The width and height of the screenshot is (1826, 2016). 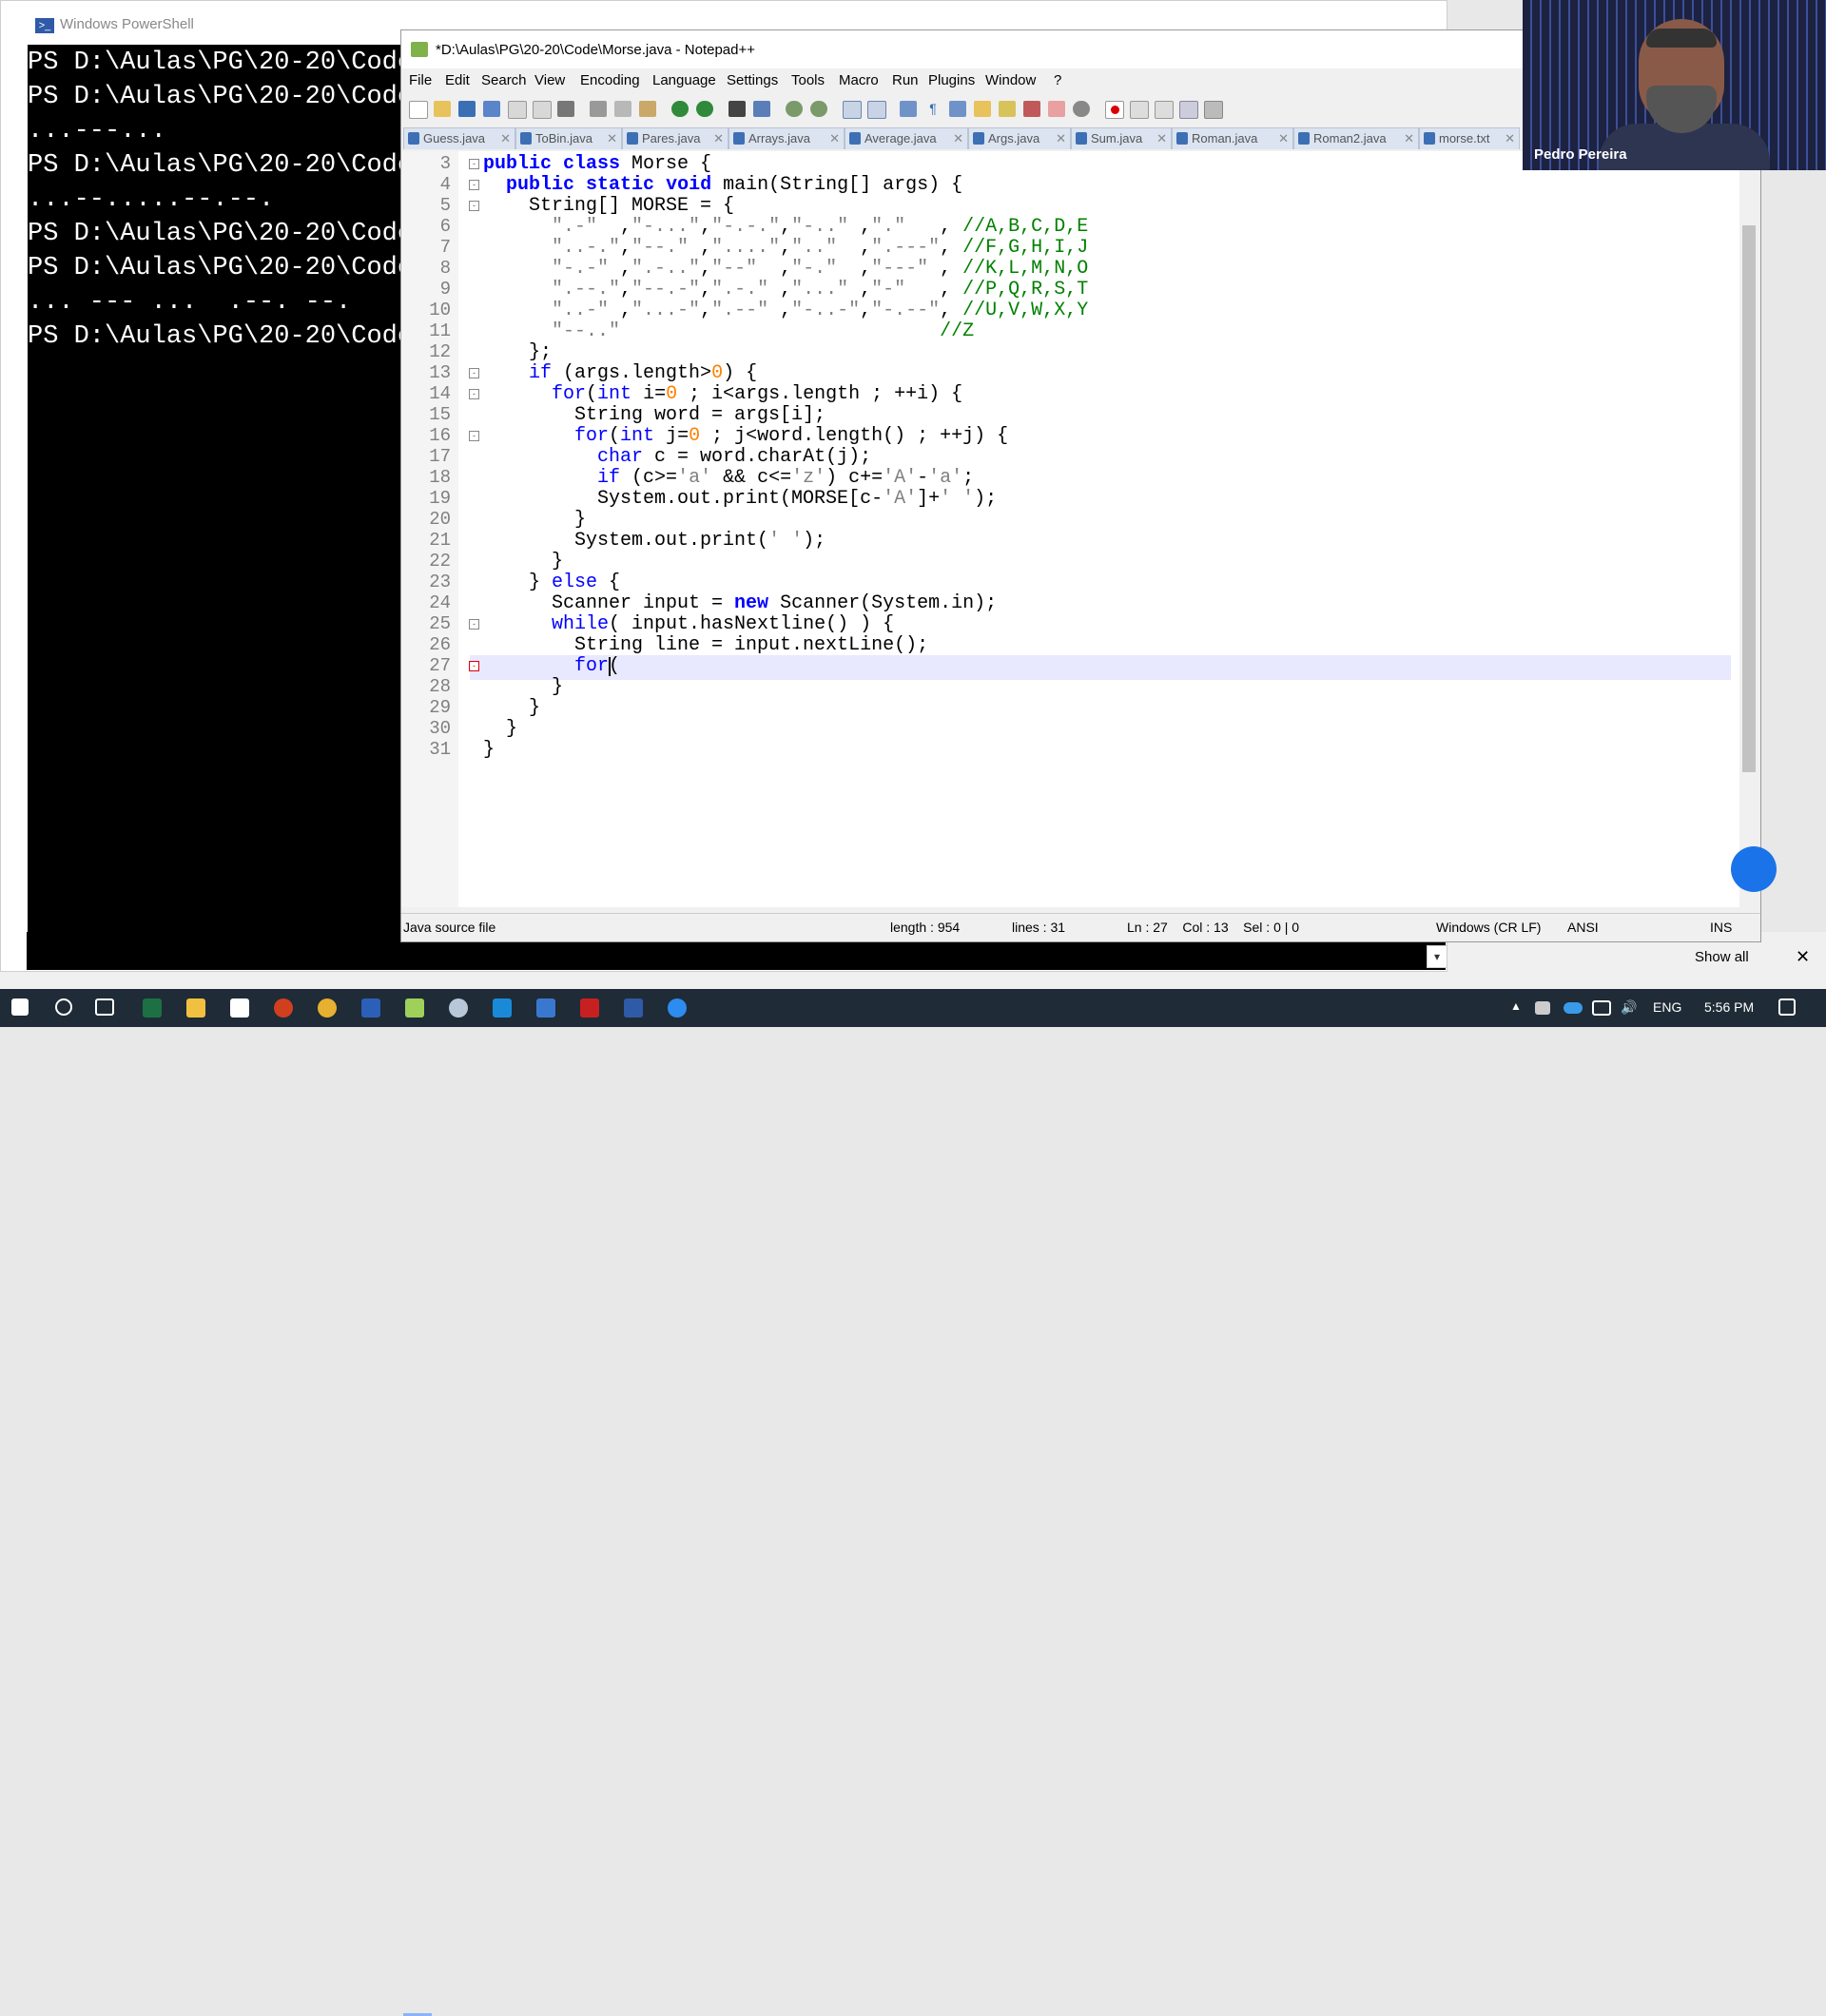 I want to click on powerpoint-icon, so click(x=283, y=1008).